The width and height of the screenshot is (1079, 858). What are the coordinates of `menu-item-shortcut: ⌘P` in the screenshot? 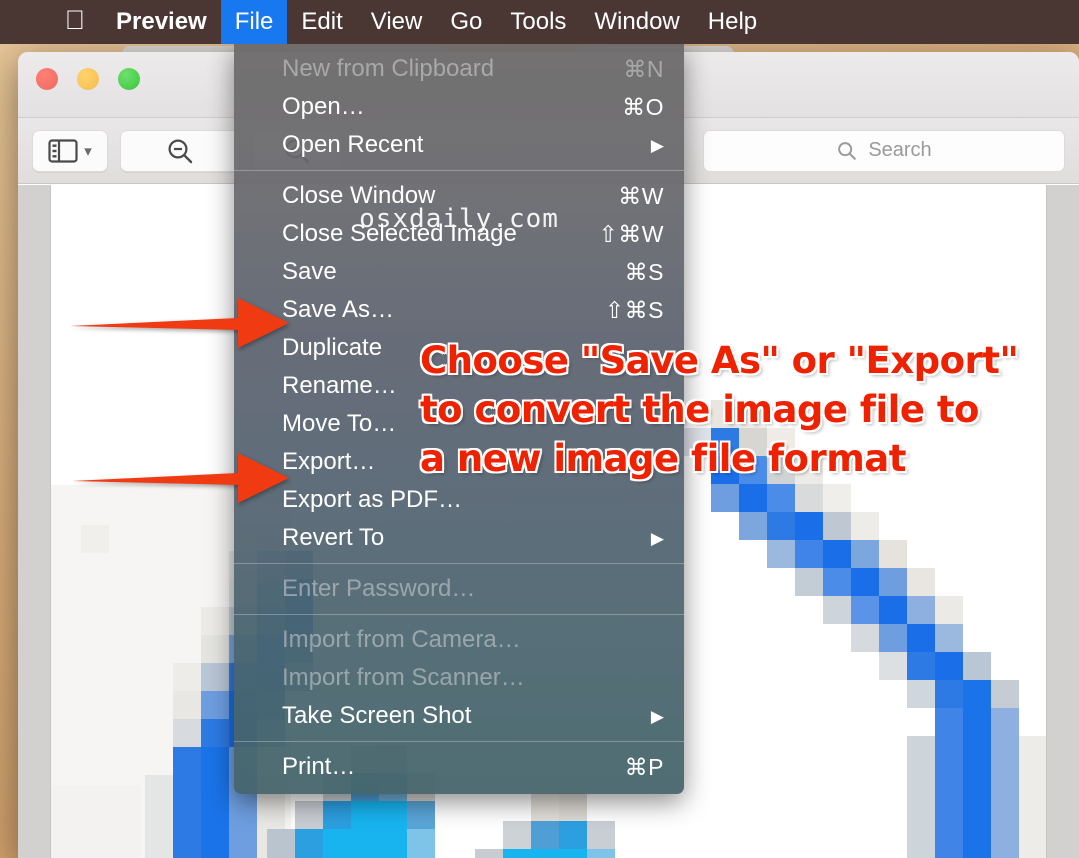 It's located at (644, 766).